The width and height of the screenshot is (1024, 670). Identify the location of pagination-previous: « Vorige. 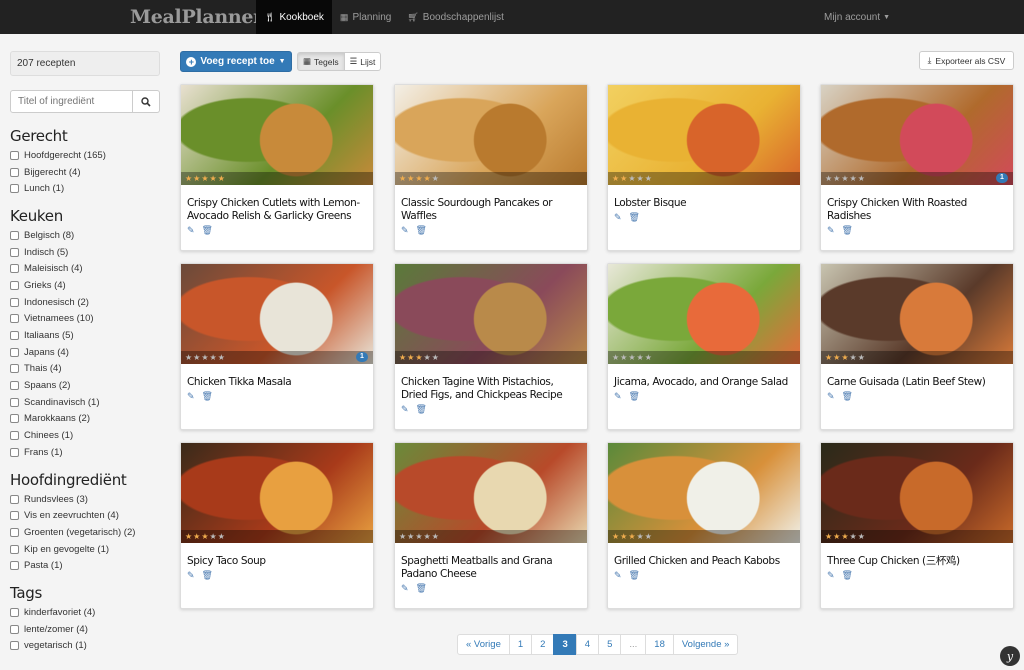
(483, 644).